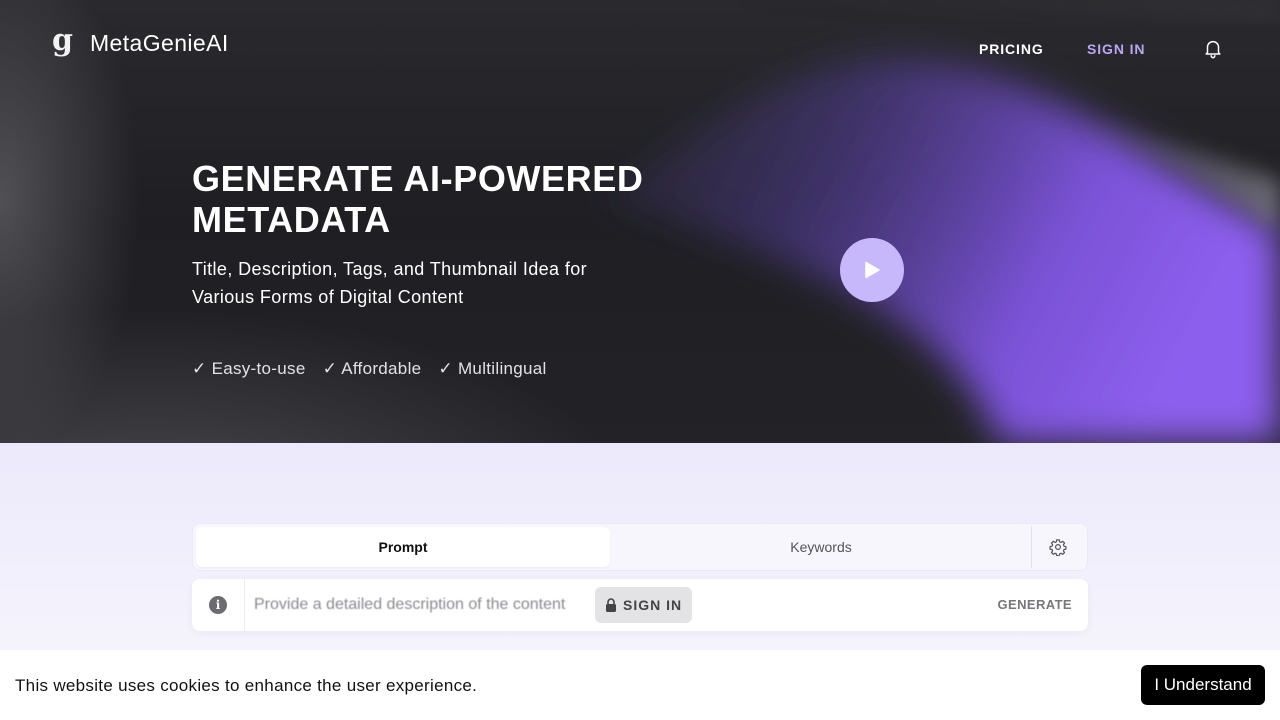 This screenshot has width=1280, height=720. What do you see at coordinates (62, 40) in the screenshot?
I see `logo-mark: g` at bounding box center [62, 40].